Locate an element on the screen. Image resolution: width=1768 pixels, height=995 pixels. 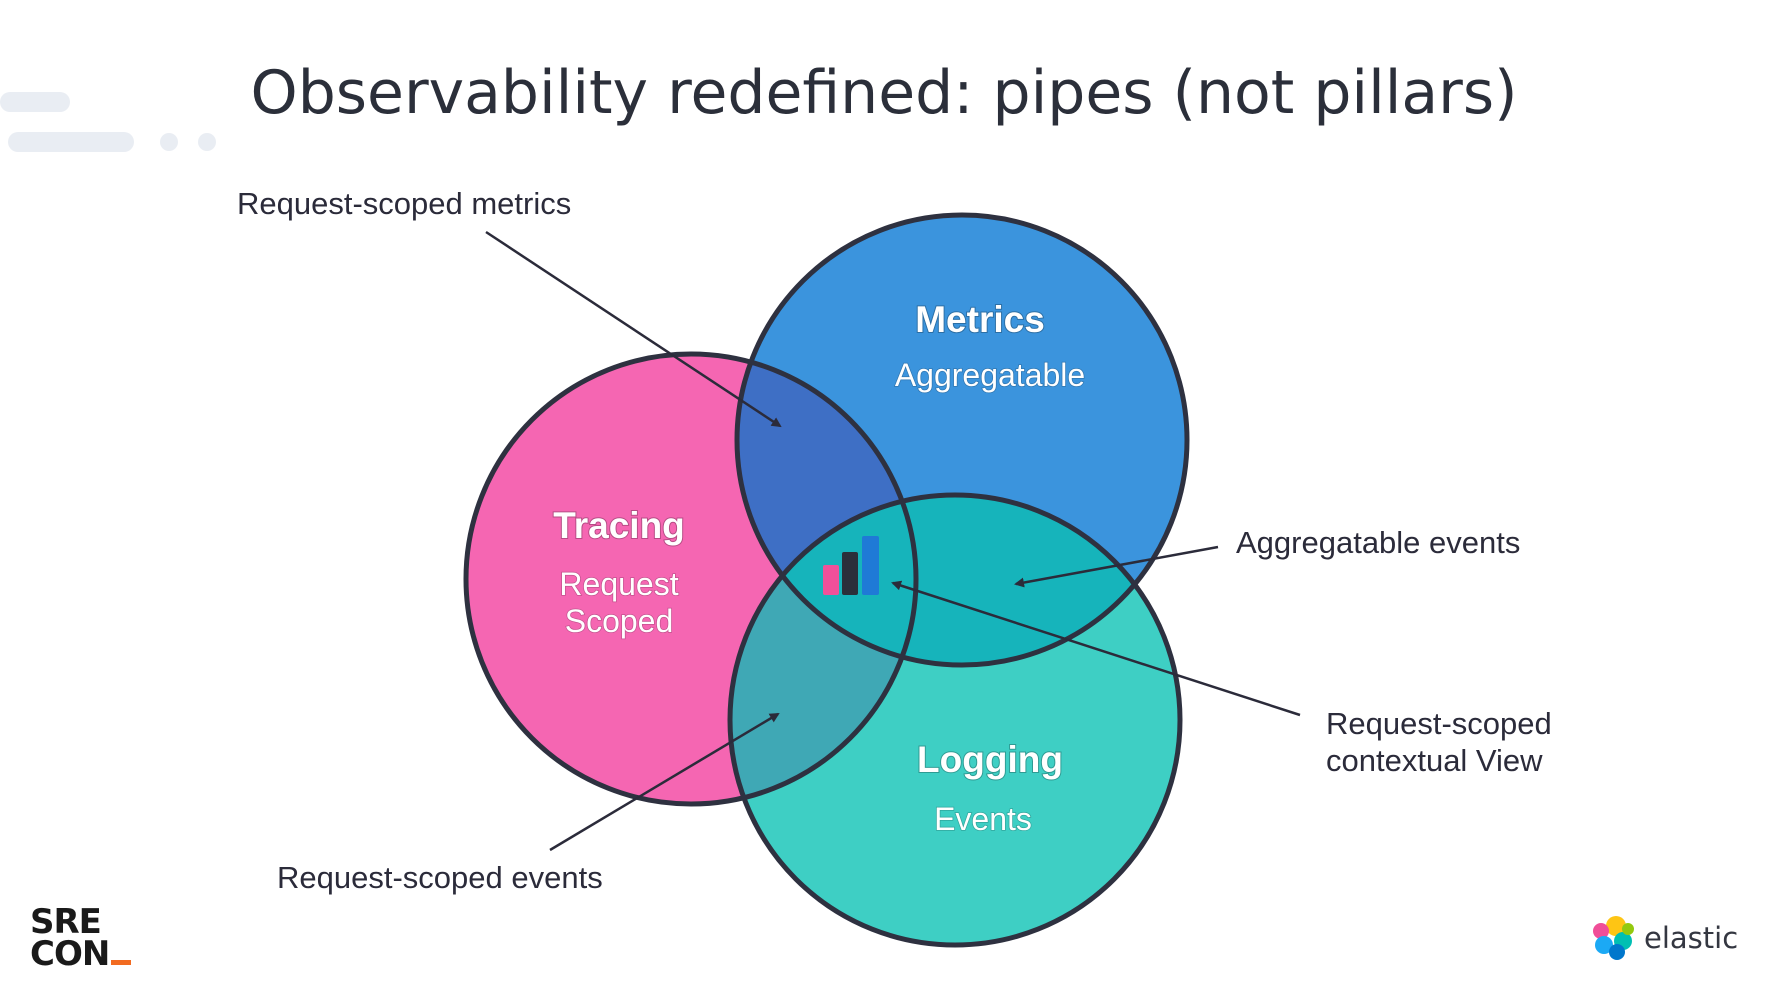
srecon-logo-line2: CON is located at coordinates (70, 954).